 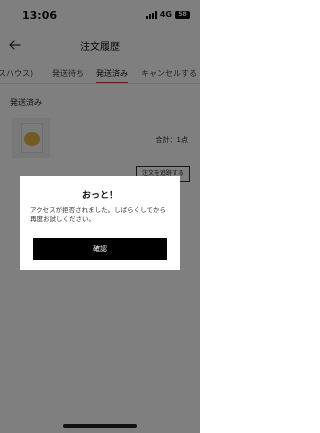 What do you see at coordinates (100, 249) in the screenshot?
I see `confirm-button: 確認` at bounding box center [100, 249].